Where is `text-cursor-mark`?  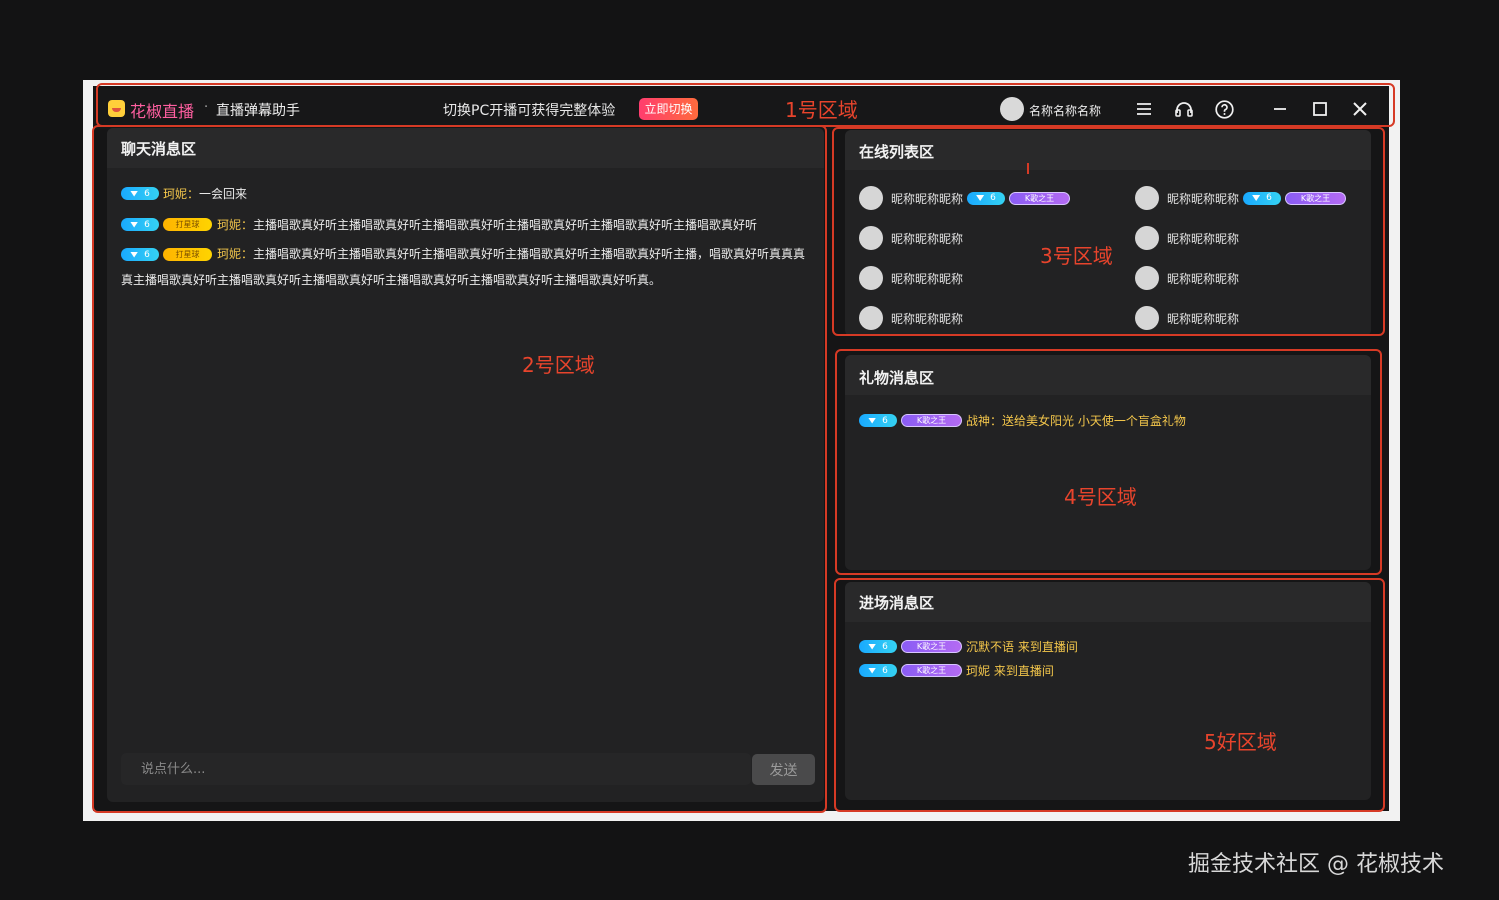
text-cursor-mark is located at coordinates (1028, 168).